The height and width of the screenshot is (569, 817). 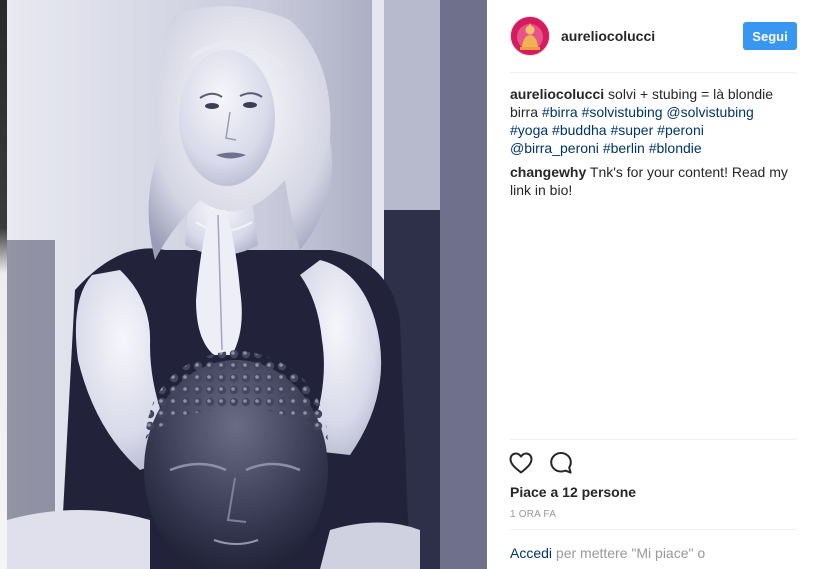 What do you see at coordinates (573, 492) in the screenshot?
I see `likes-count: Piace a 12 persone` at bounding box center [573, 492].